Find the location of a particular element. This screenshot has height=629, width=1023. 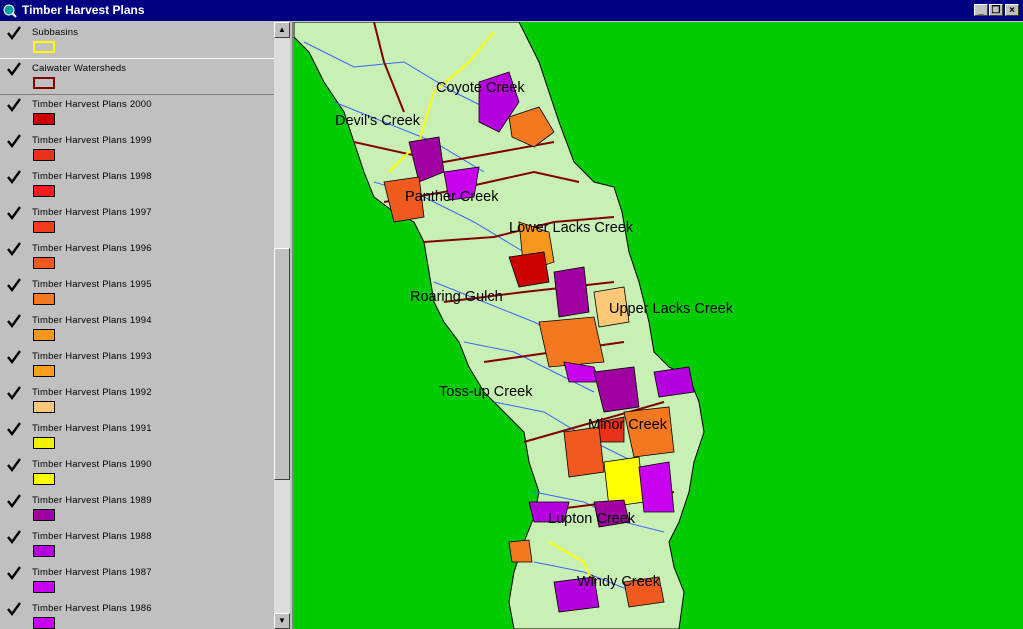

legend-label: Timber Harvest Plans 1991 is located at coordinates (92, 428).